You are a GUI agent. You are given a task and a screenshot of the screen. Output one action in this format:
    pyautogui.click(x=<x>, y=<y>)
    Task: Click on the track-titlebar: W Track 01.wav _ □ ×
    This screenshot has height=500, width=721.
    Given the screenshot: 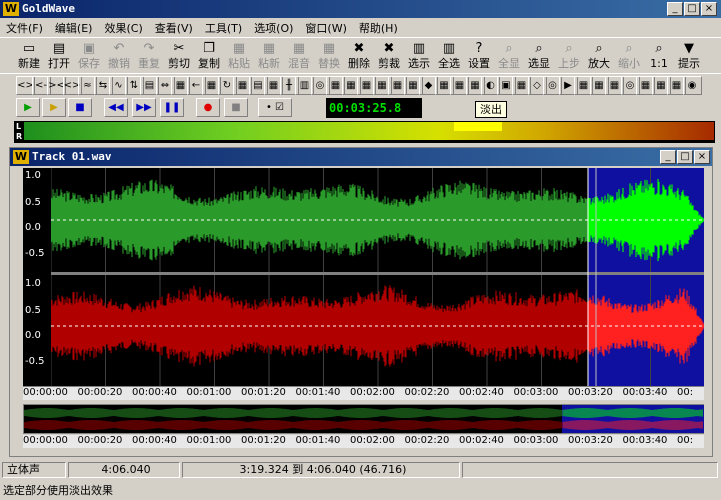 What is the action you would take?
    pyautogui.click(x=361, y=157)
    